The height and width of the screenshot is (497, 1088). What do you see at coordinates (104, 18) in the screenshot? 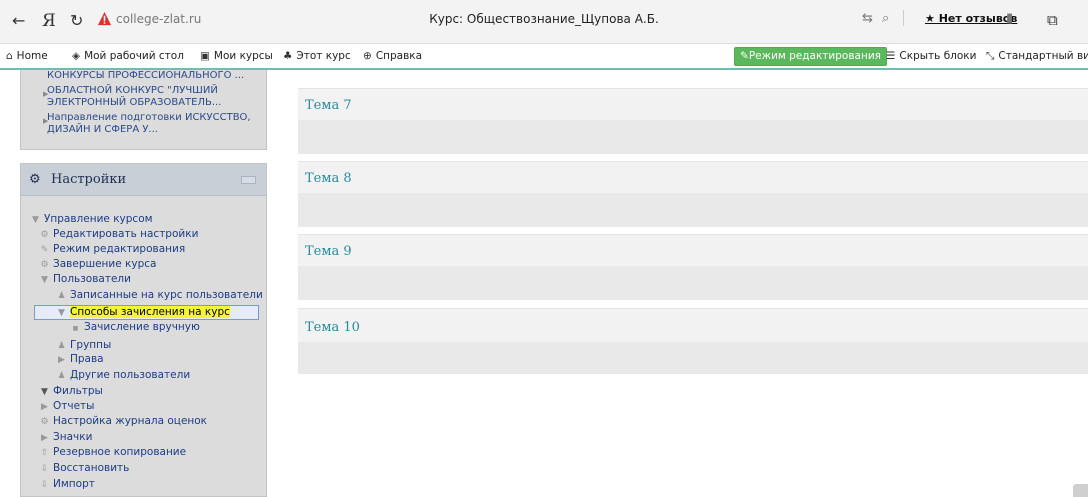
I see `warning-icon` at bounding box center [104, 18].